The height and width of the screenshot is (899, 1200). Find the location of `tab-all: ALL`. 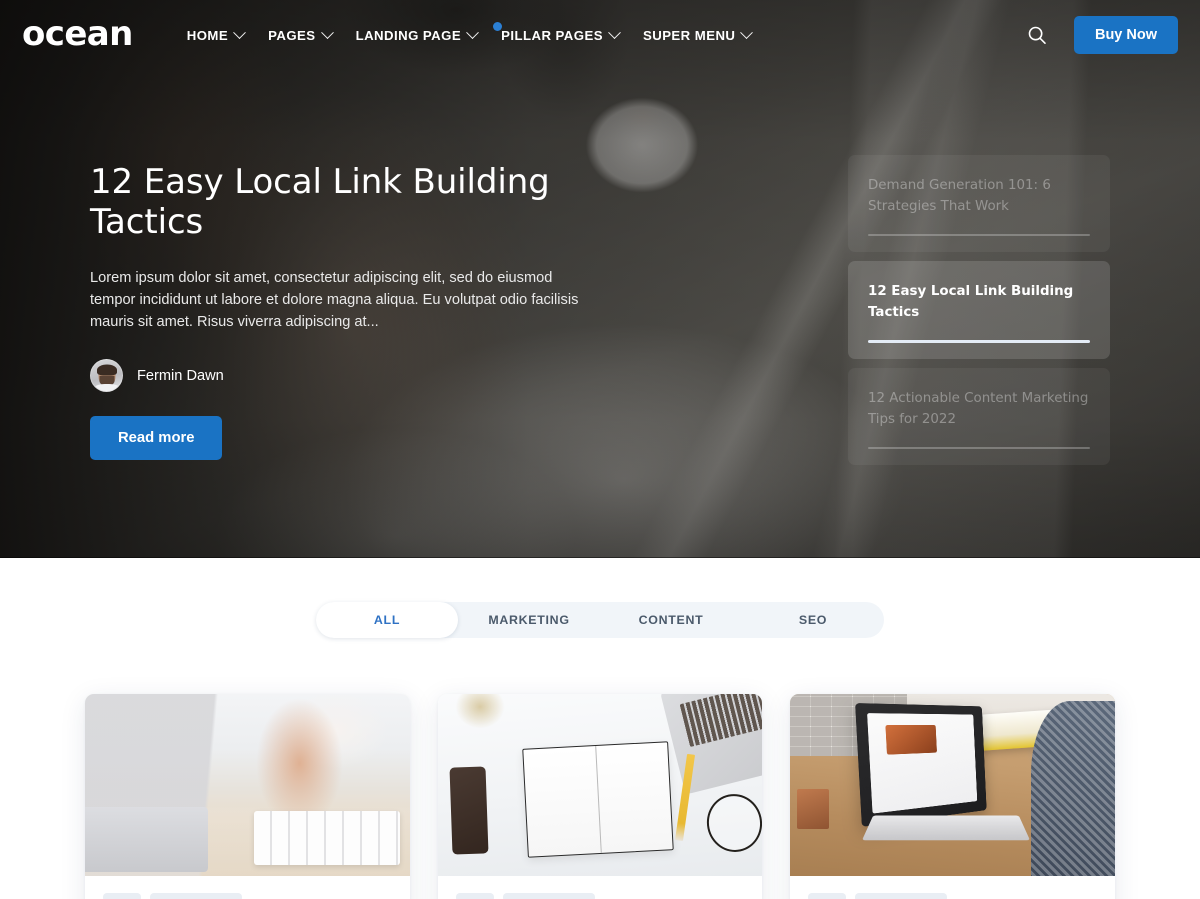

tab-all: ALL is located at coordinates (387, 620).